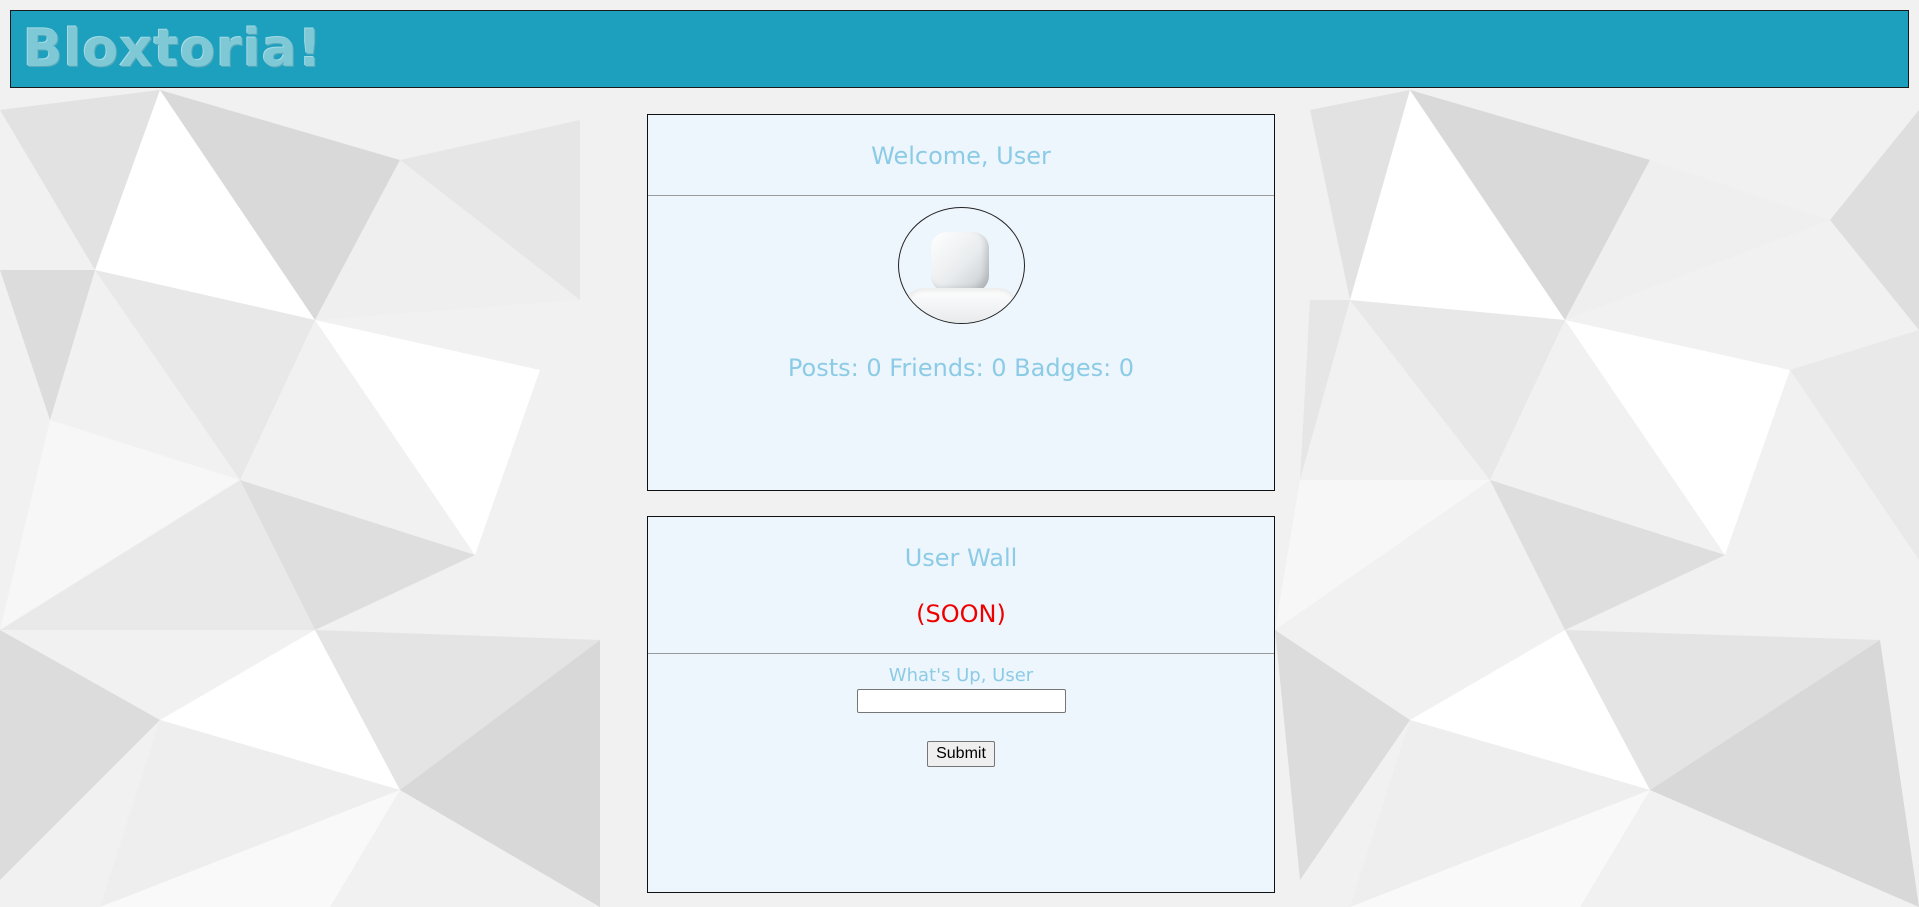 The height and width of the screenshot is (907, 1919). I want to click on post-form: What's Up, User Submit, so click(961, 716).